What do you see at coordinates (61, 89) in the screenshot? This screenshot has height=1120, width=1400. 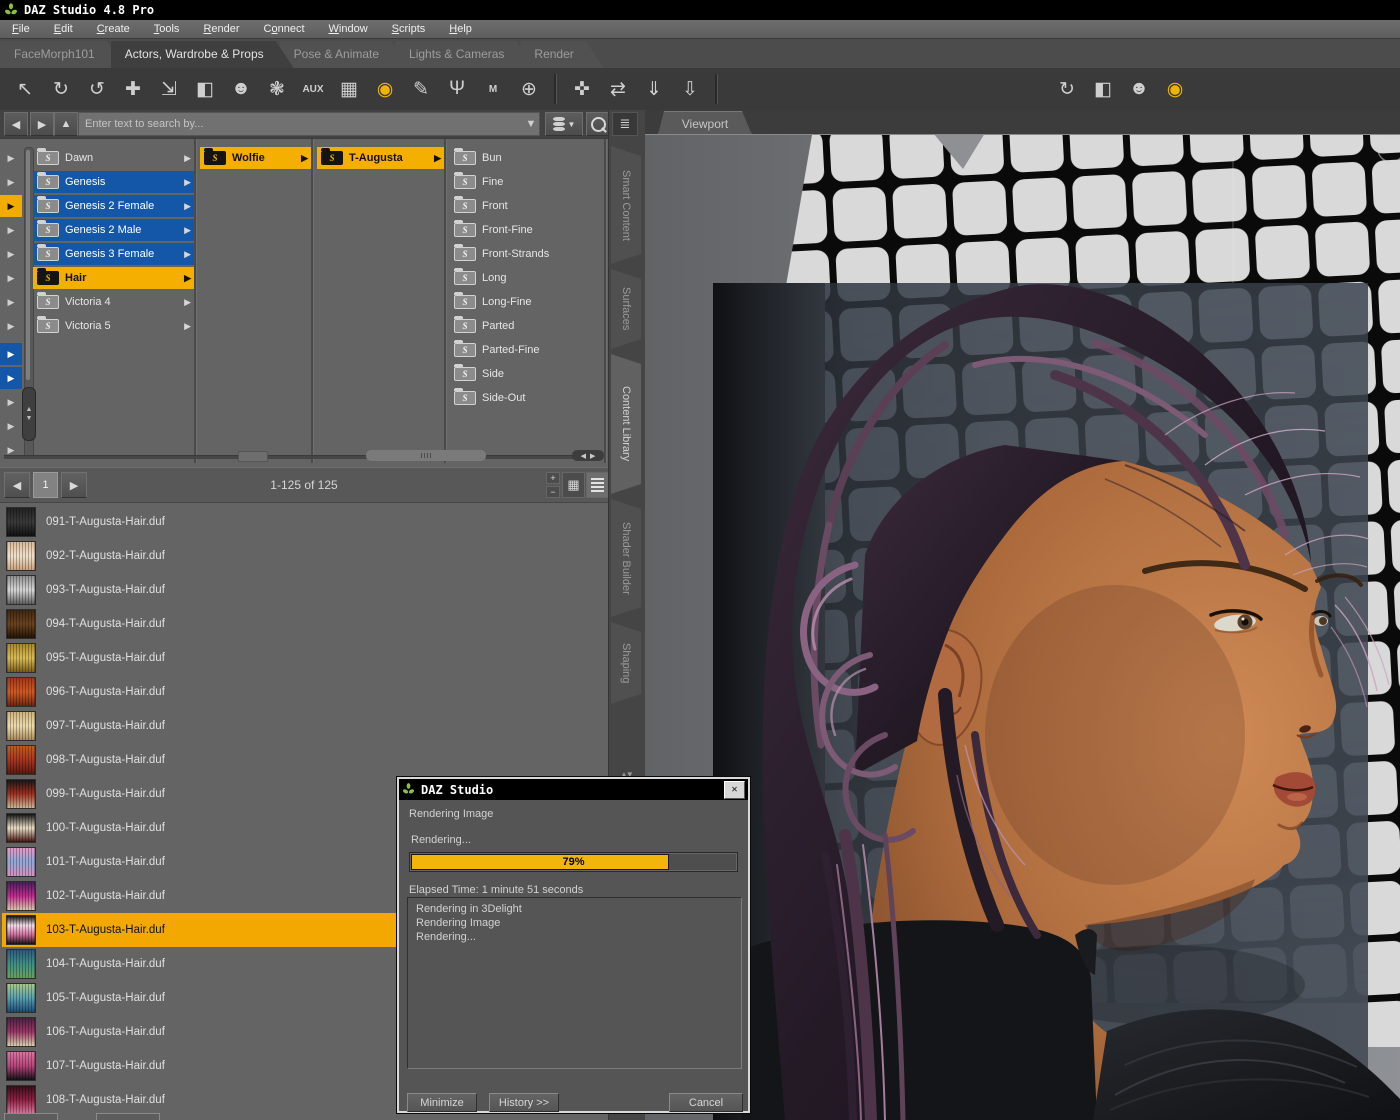 I see `orbit-tool: ↻` at bounding box center [61, 89].